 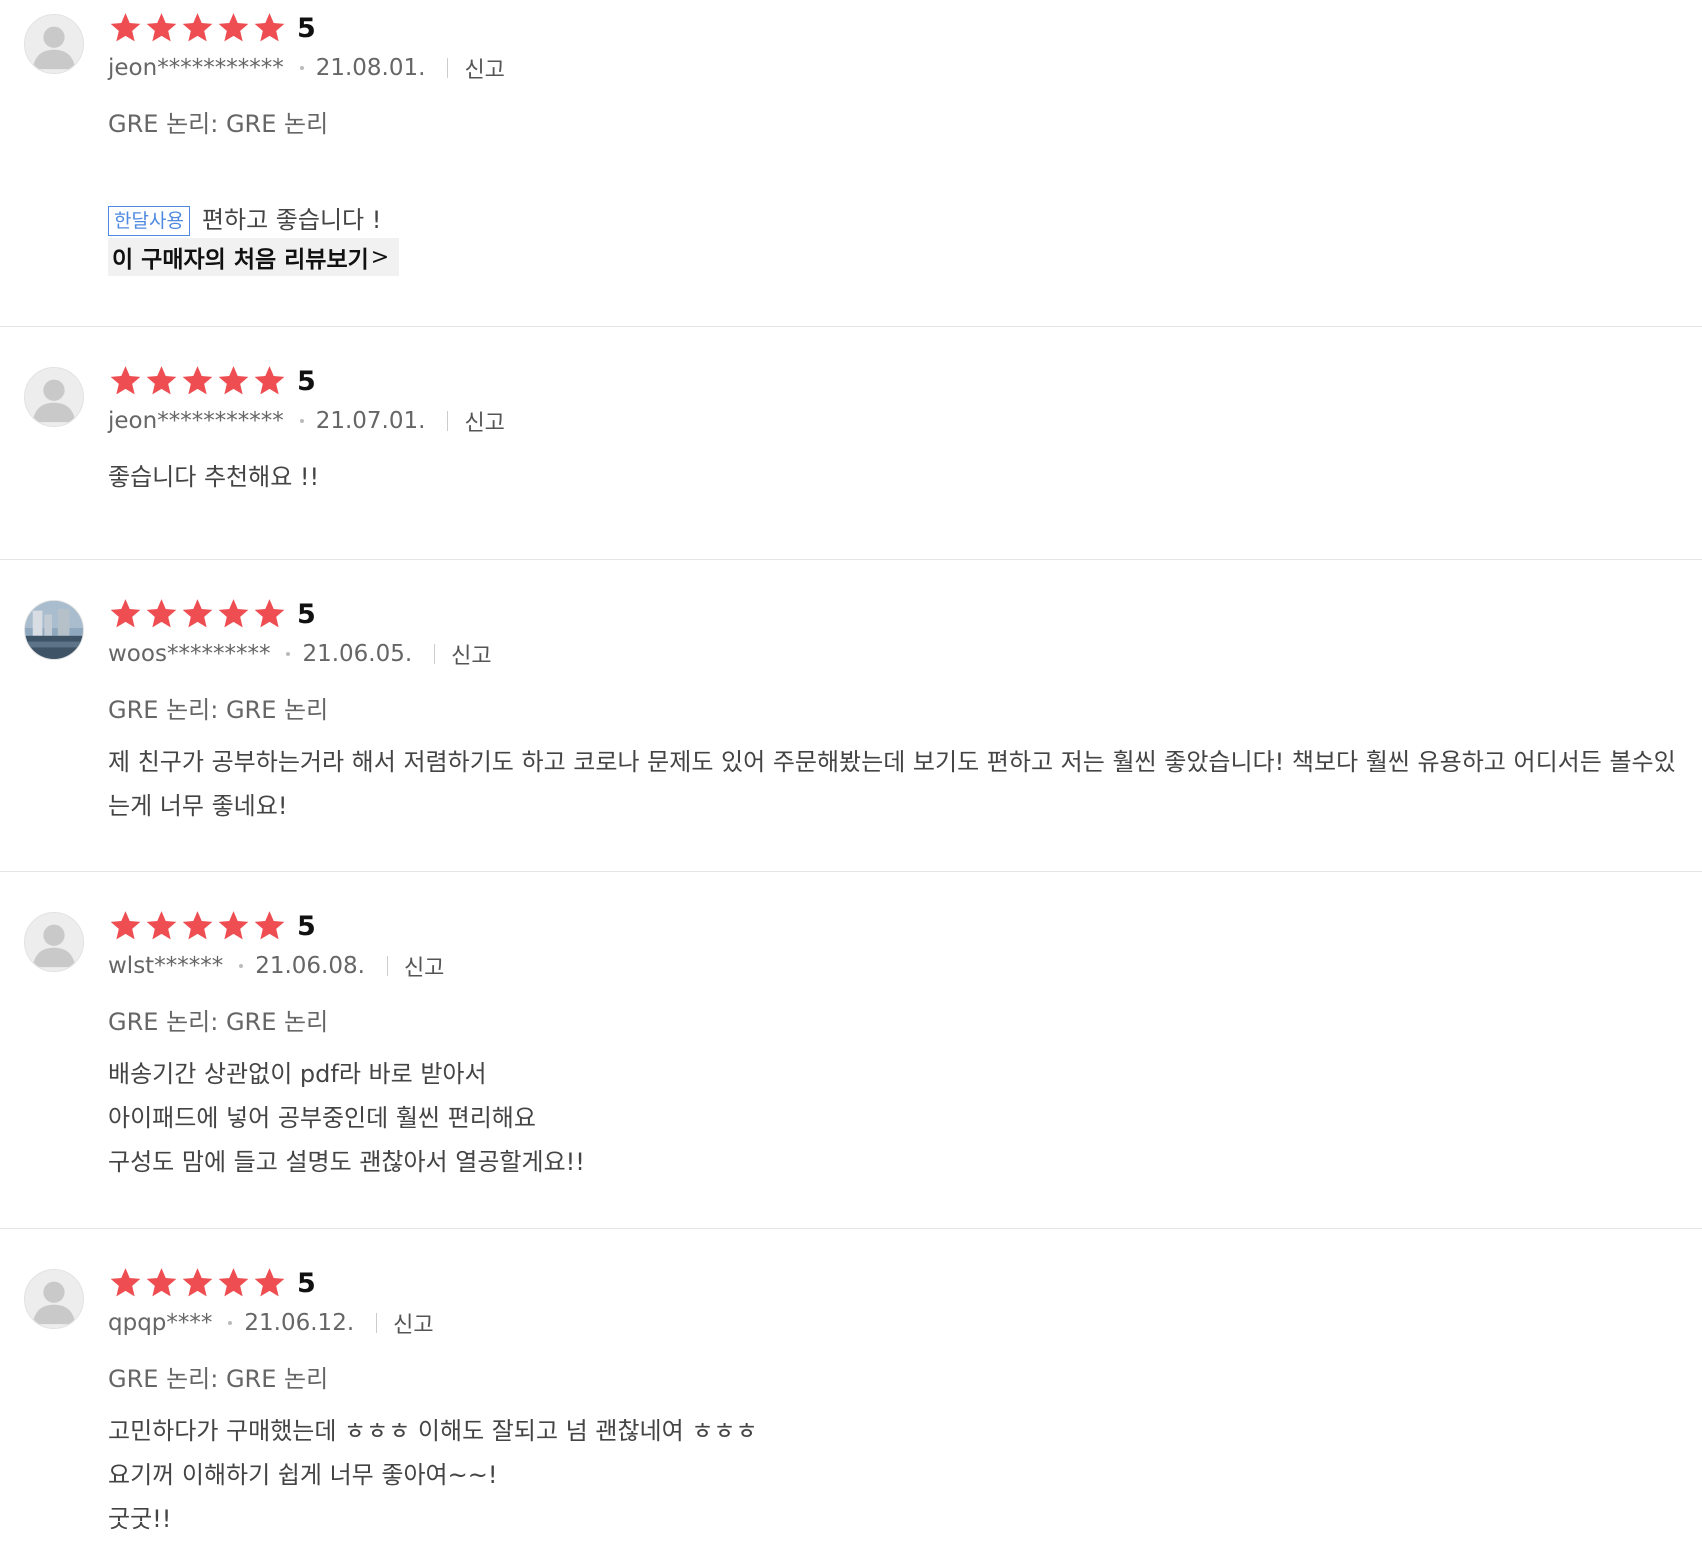 I want to click on reviewer-id: woos*********, so click(x=189, y=654).